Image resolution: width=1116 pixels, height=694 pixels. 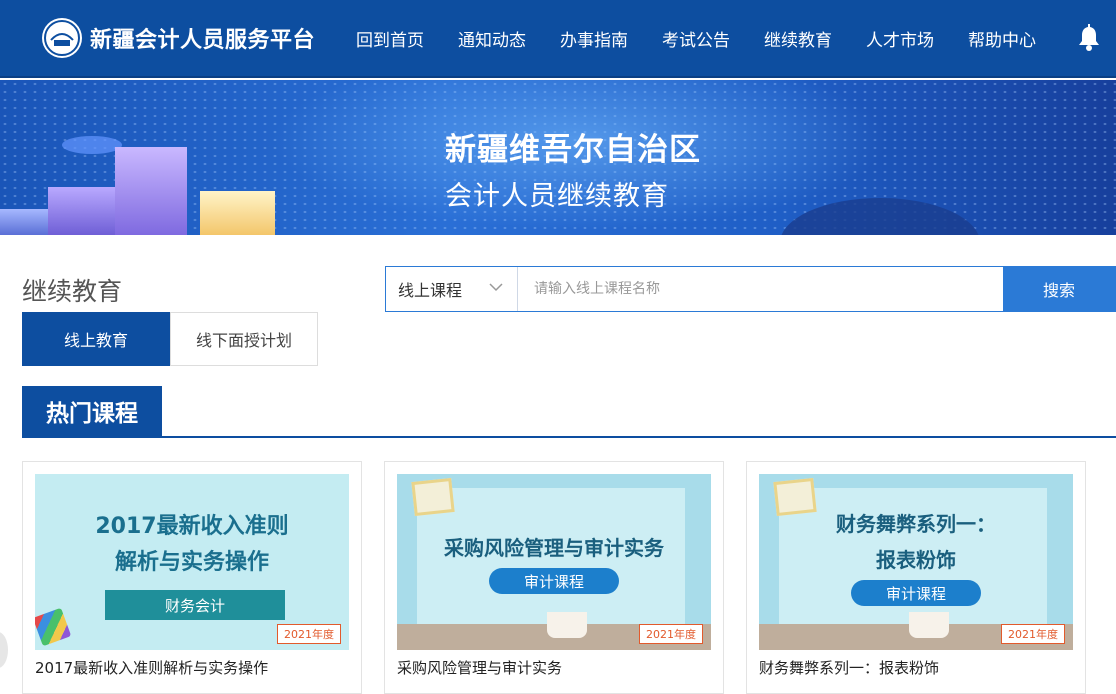 I want to click on course-thumbnail: 财务舞弊系列一： 报表粉饰 审计课程 2021年度, so click(x=916, y=562).